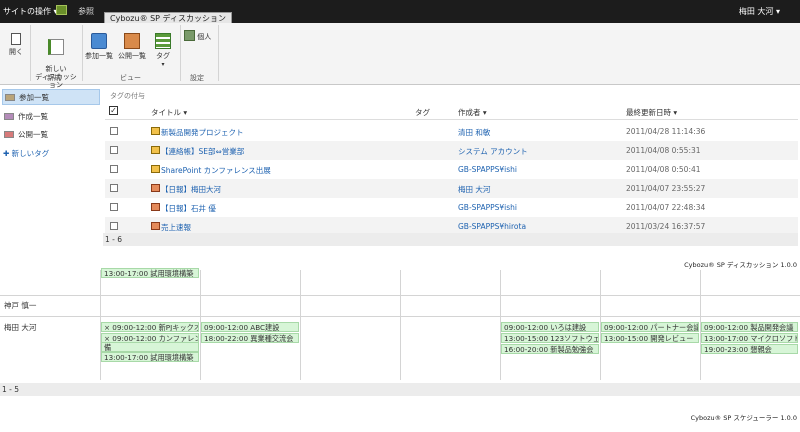 Image resolution: width=800 pixels, height=432 pixels. I want to click on group-label-new: 新規, so click(54, 78).